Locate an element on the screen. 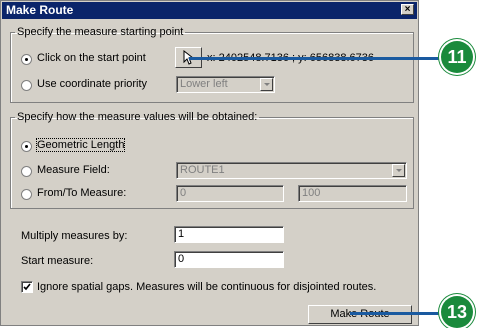  callout-13-badge: 13 is located at coordinates (457, 312).